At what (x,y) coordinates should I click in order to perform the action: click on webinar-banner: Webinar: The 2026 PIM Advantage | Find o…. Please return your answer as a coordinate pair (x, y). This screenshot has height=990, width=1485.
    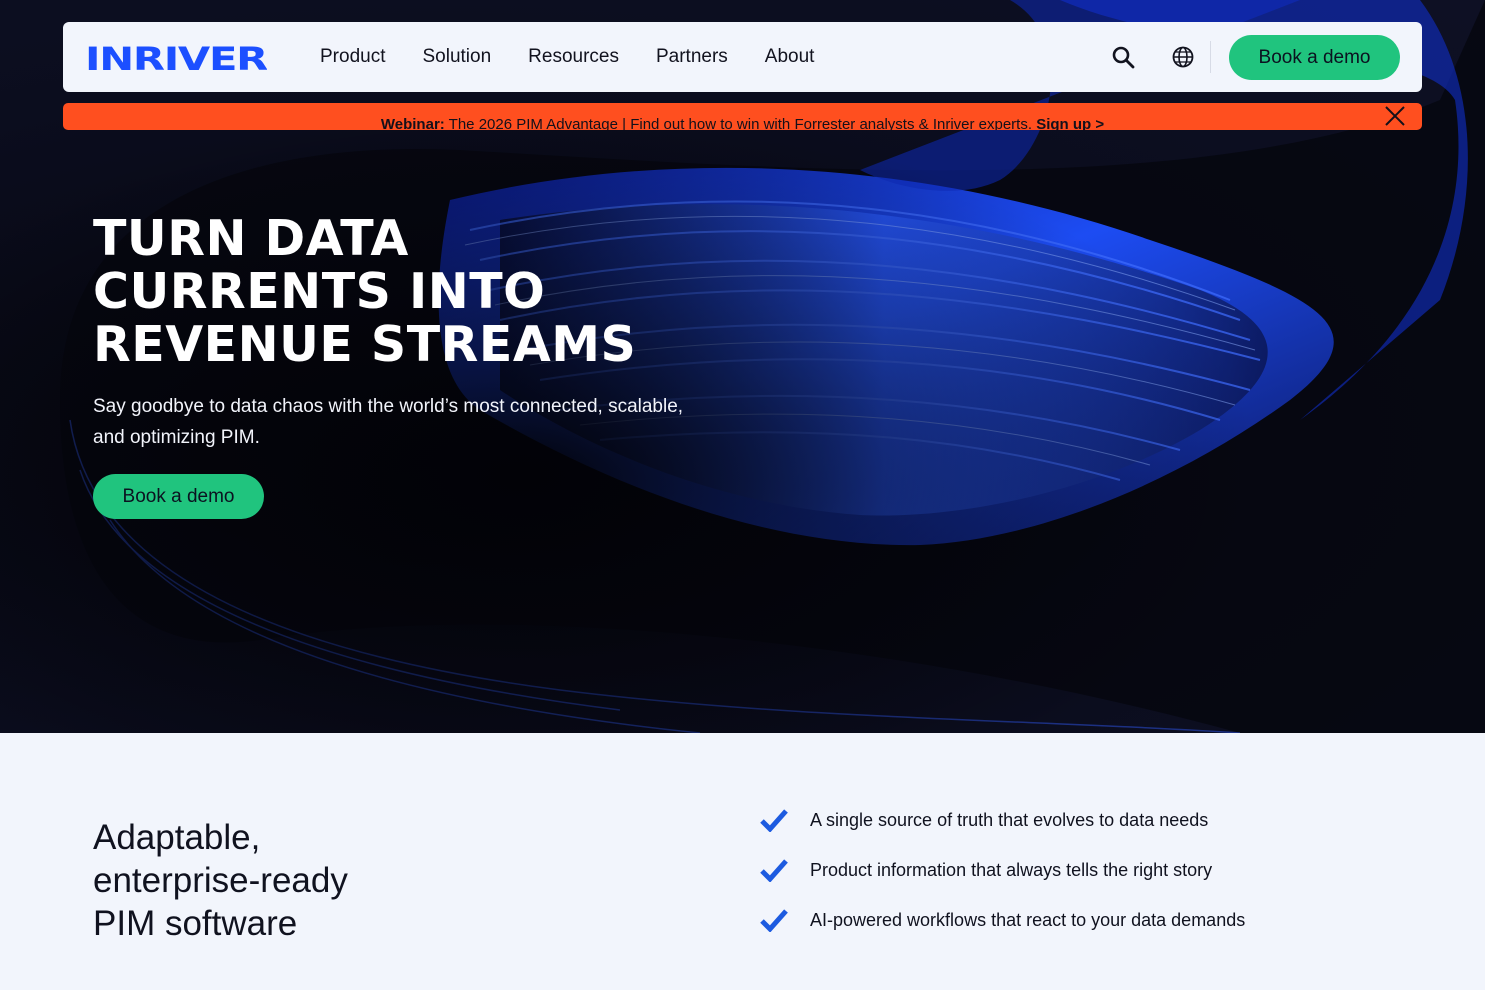
    Looking at the image, I should click on (742, 116).